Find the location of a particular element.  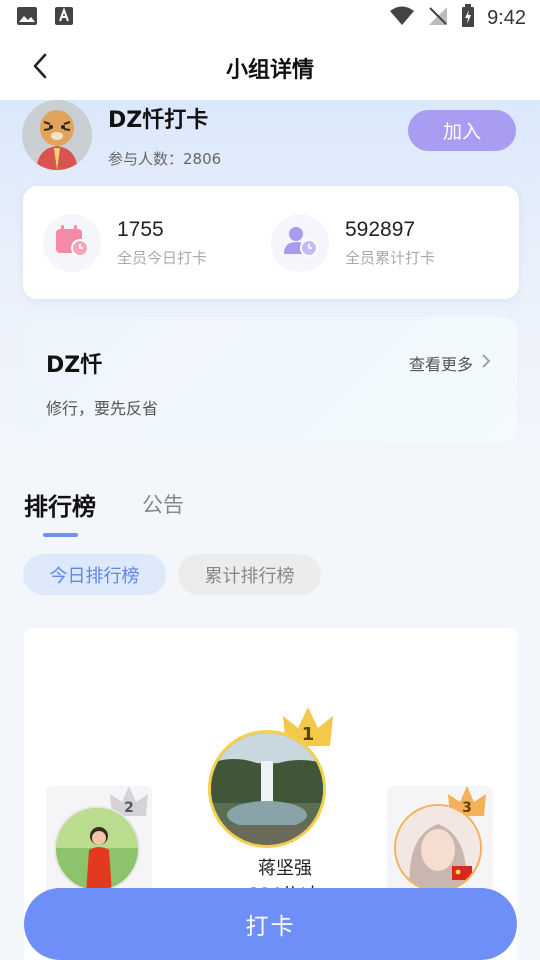

stat-total-value: 592897 is located at coordinates (380, 229).